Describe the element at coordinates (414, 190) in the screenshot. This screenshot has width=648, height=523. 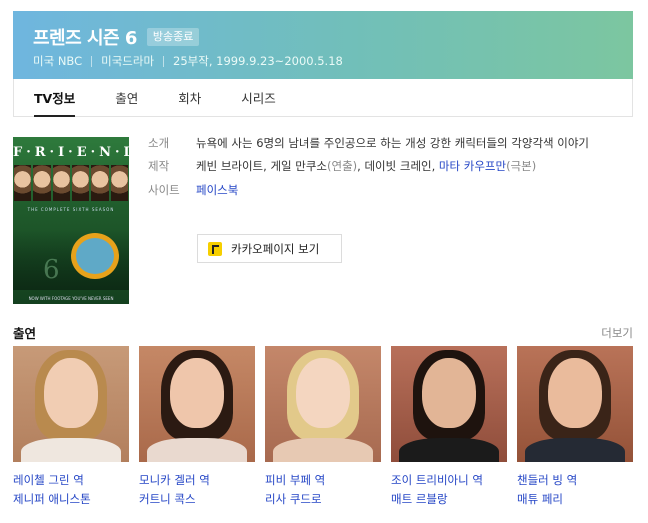
I see `facebook-link: 페이스북` at that location.